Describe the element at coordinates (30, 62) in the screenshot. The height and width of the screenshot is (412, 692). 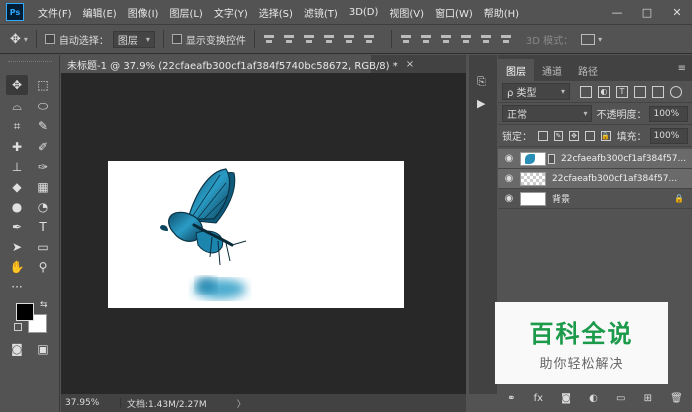
I see `panel-grip` at that location.